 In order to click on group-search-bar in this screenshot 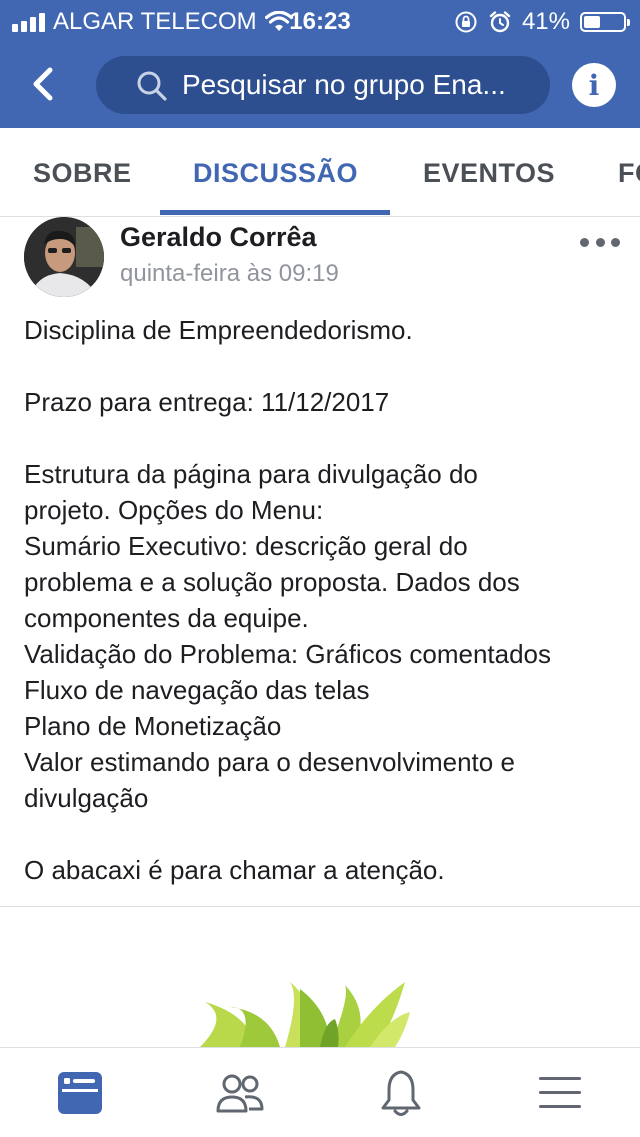, I will do `click(323, 85)`.